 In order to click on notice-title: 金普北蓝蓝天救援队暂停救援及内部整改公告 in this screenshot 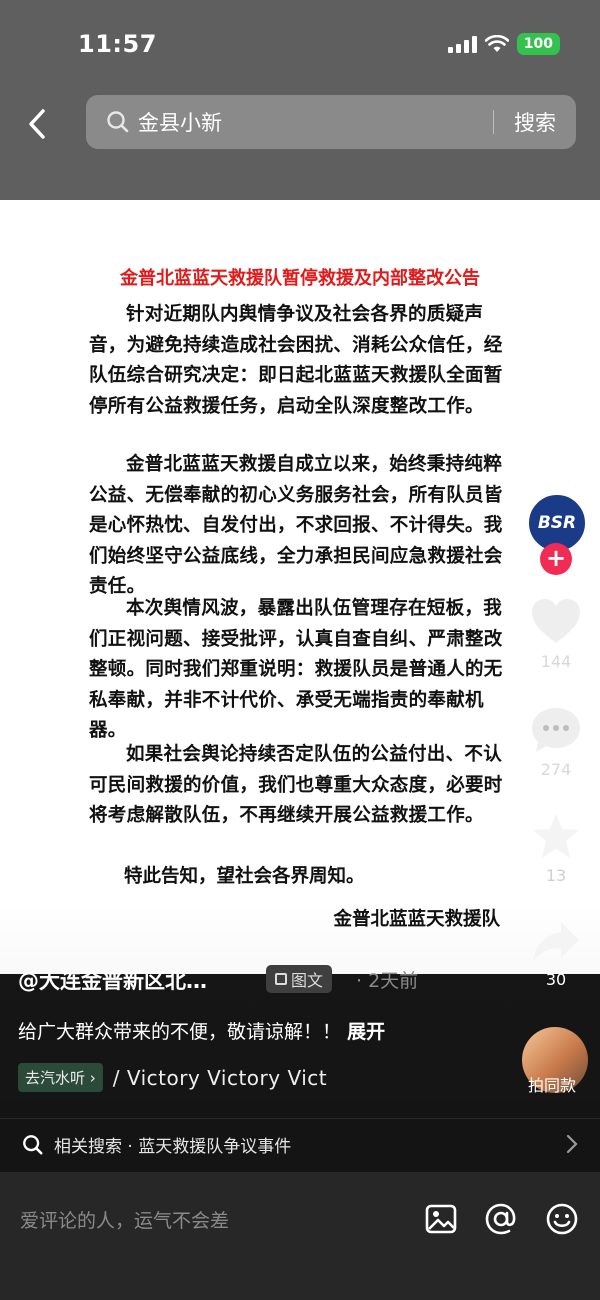, I will do `click(300, 278)`.